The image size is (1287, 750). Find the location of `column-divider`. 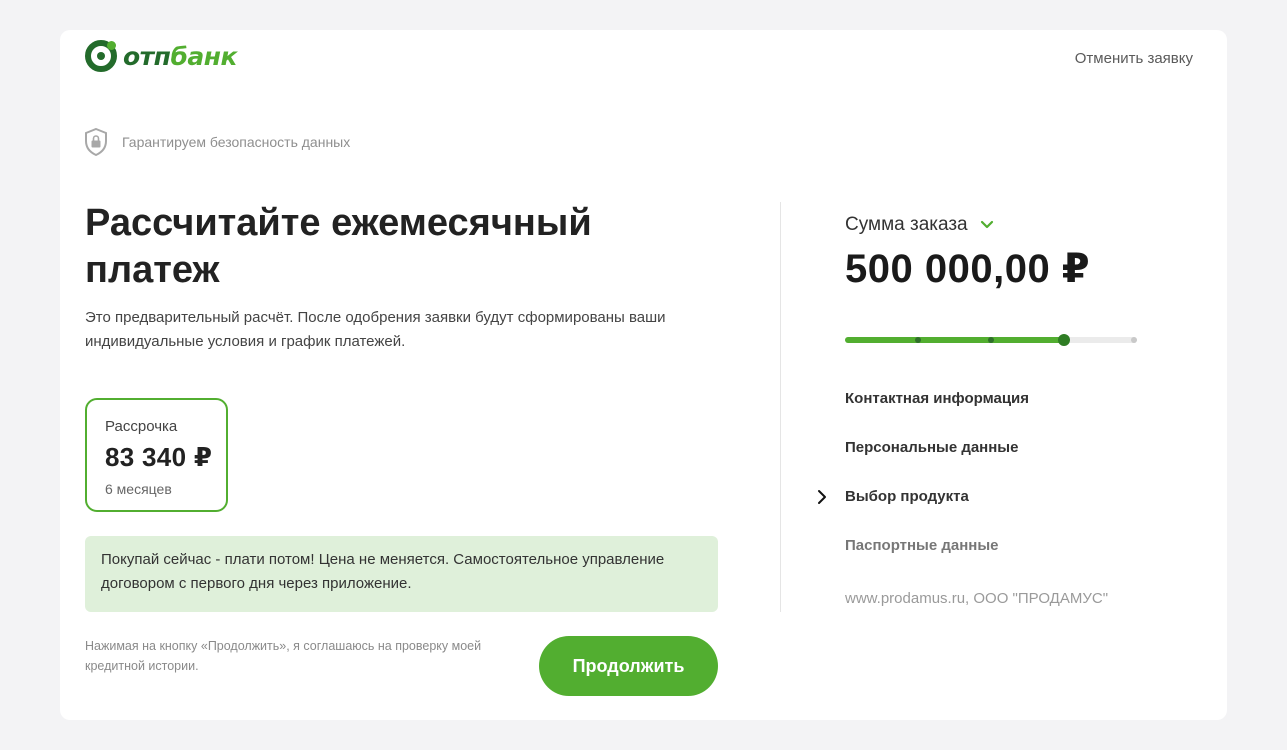

column-divider is located at coordinates (780, 407).